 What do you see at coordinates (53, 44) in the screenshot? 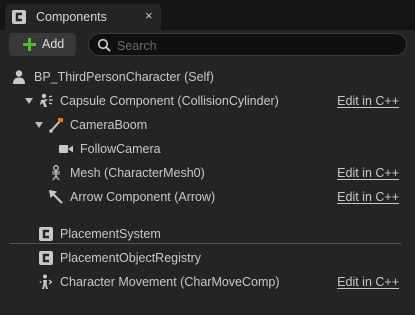
I see `add-label: Add` at bounding box center [53, 44].